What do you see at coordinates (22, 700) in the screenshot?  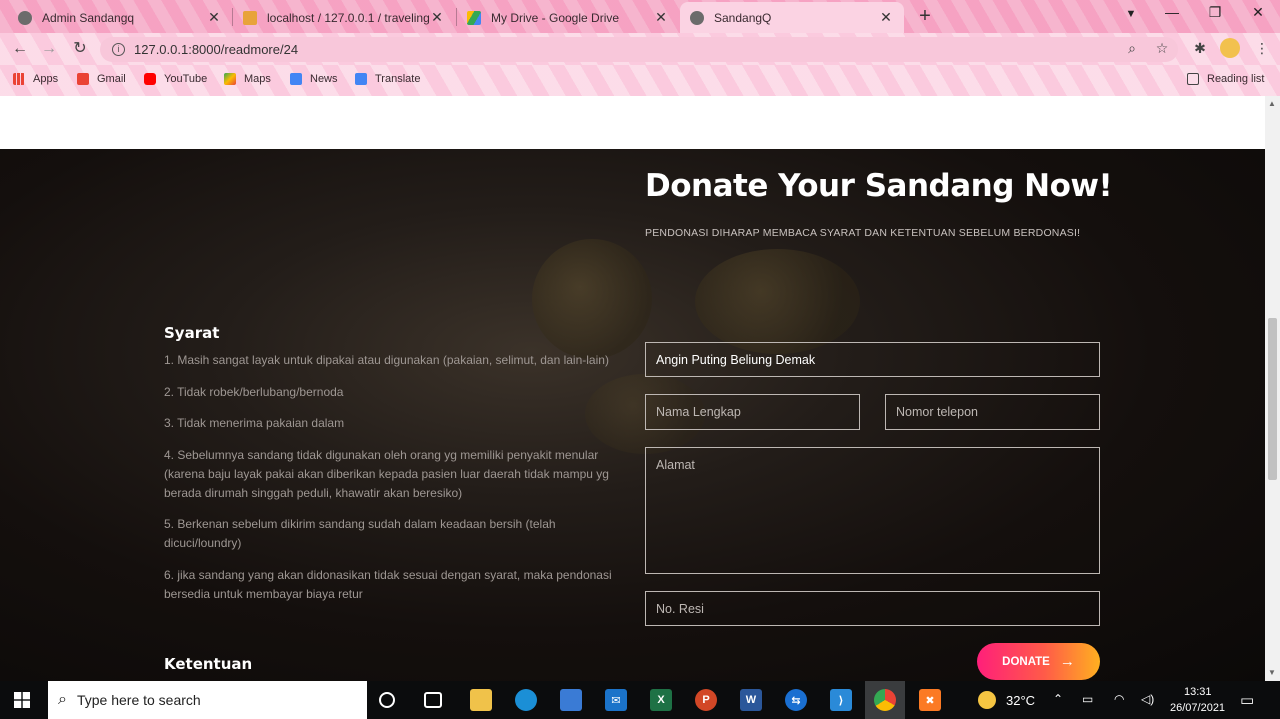 I see `windows-start-icon` at bounding box center [22, 700].